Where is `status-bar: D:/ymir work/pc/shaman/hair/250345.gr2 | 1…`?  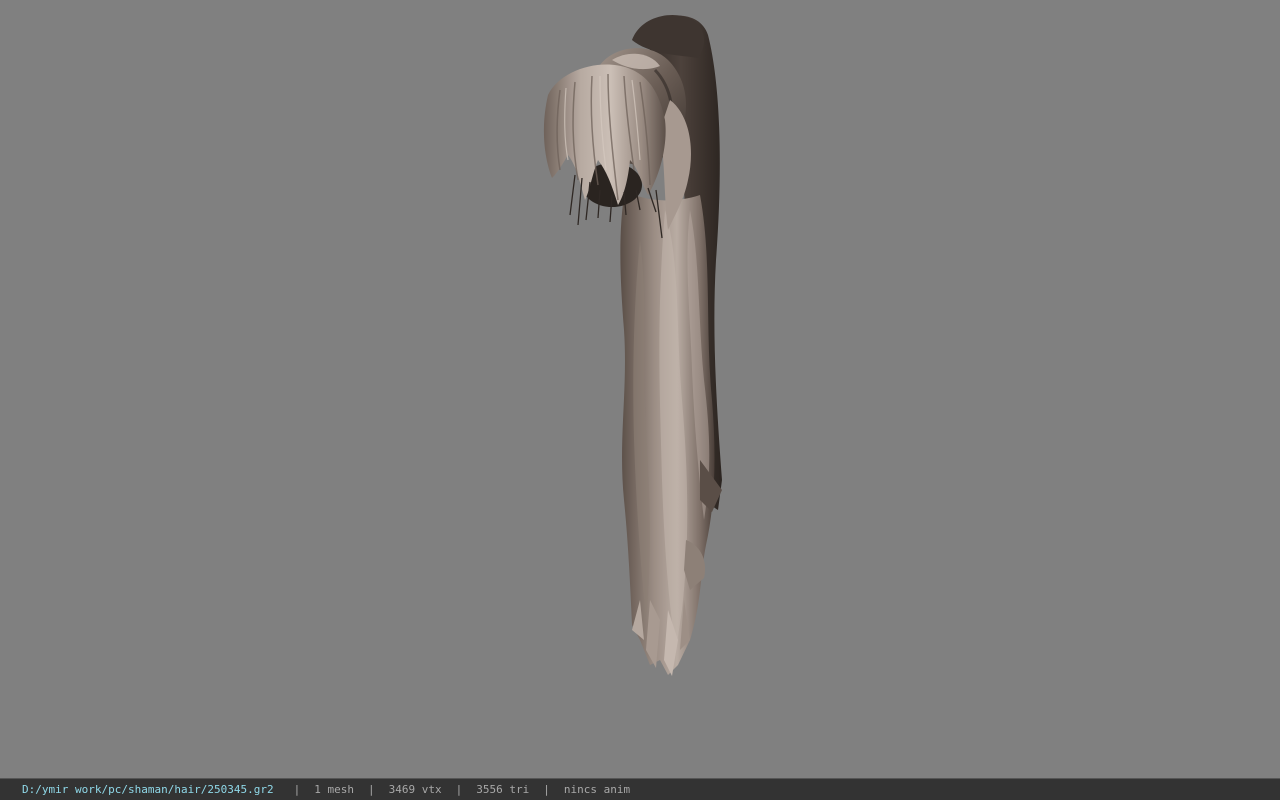
status-bar: D:/ymir work/pc/shaman/hair/250345.gr2 | 1… is located at coordinates (640, 789).